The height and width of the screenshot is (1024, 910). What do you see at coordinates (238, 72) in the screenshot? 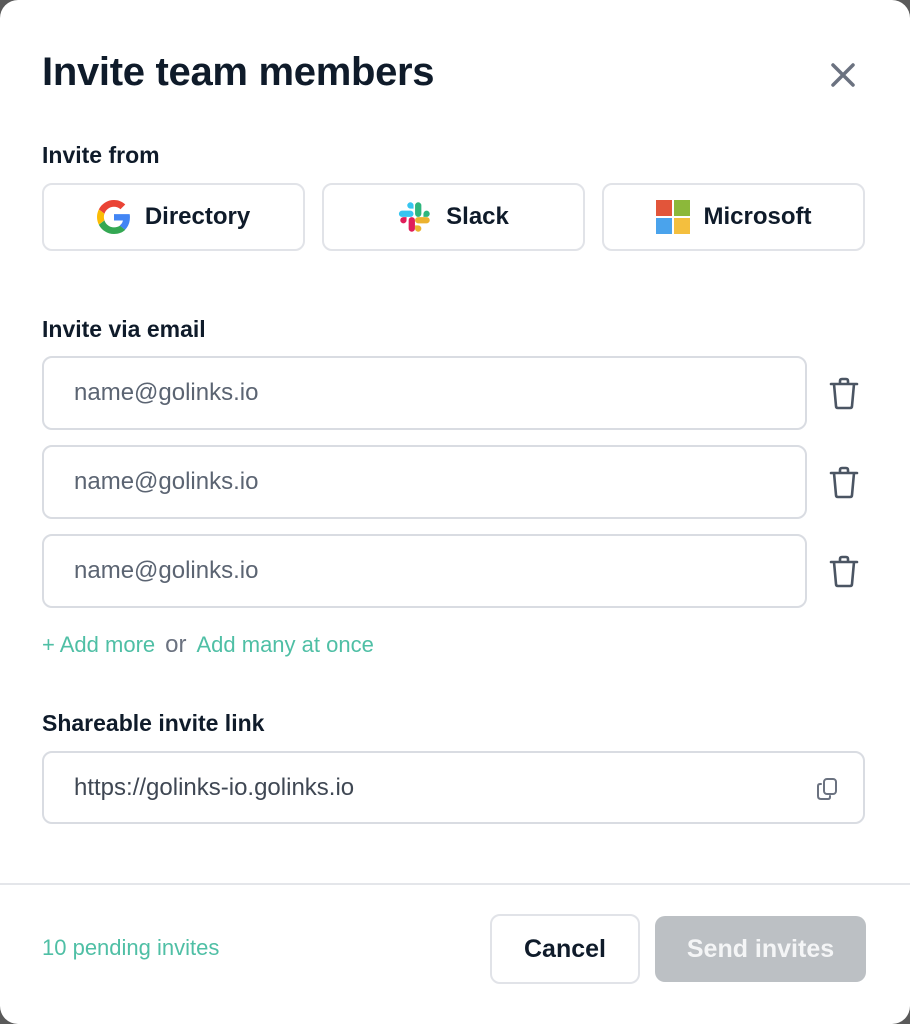
I see `modal-title: Invite team members` at bounding box center [238, 72].